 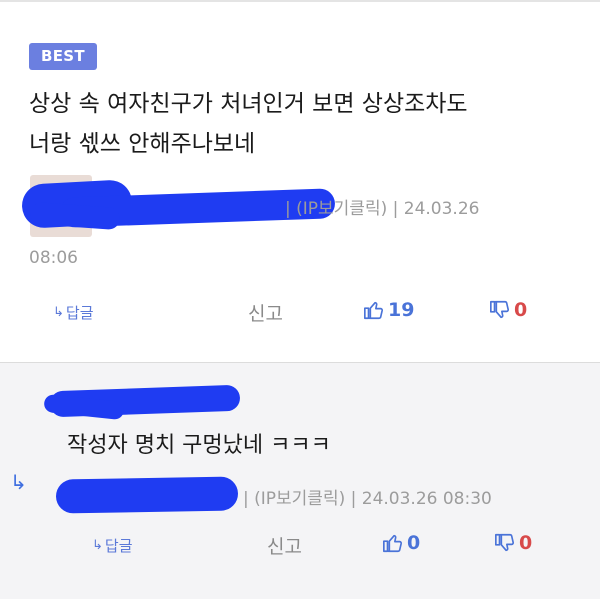 I want to click on reply-reply-label: 답글, so click(x=118, y=546).